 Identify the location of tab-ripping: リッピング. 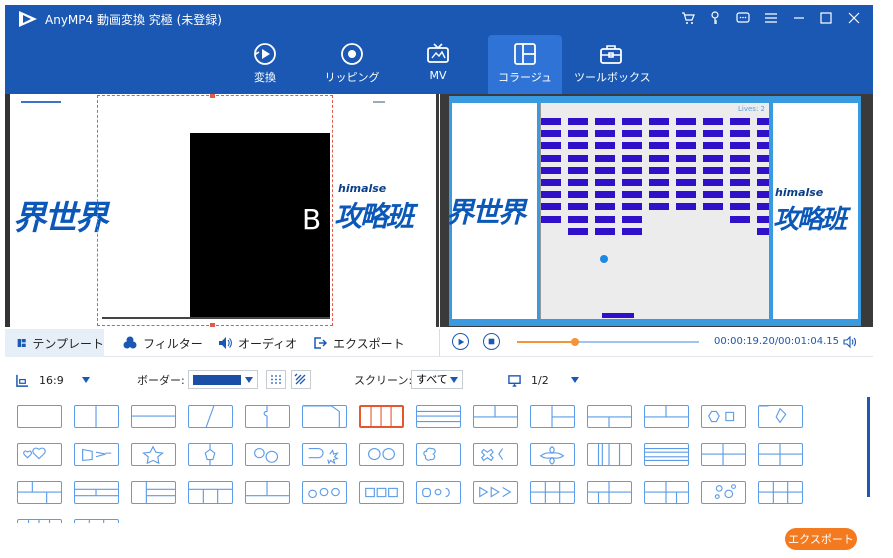
(352, 65).